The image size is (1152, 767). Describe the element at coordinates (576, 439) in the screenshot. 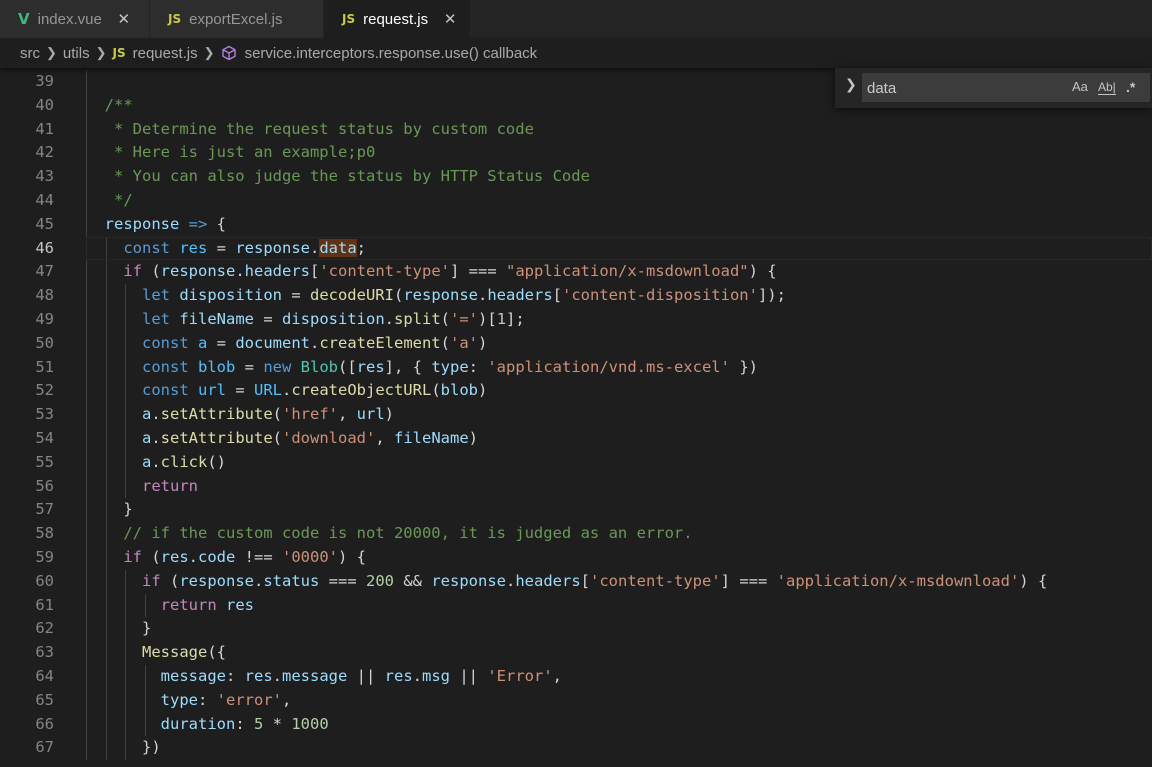

I see `code-line: 54 a.setAttribute('download', fileName)` at that location.